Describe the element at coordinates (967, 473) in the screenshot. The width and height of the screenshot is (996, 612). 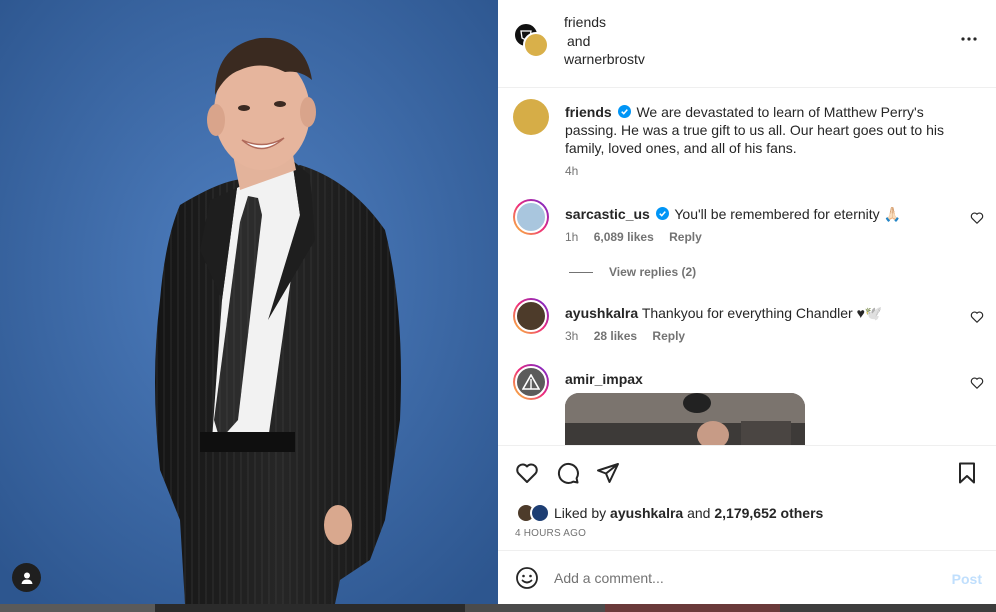
I see `bookmark-icon` at that location.